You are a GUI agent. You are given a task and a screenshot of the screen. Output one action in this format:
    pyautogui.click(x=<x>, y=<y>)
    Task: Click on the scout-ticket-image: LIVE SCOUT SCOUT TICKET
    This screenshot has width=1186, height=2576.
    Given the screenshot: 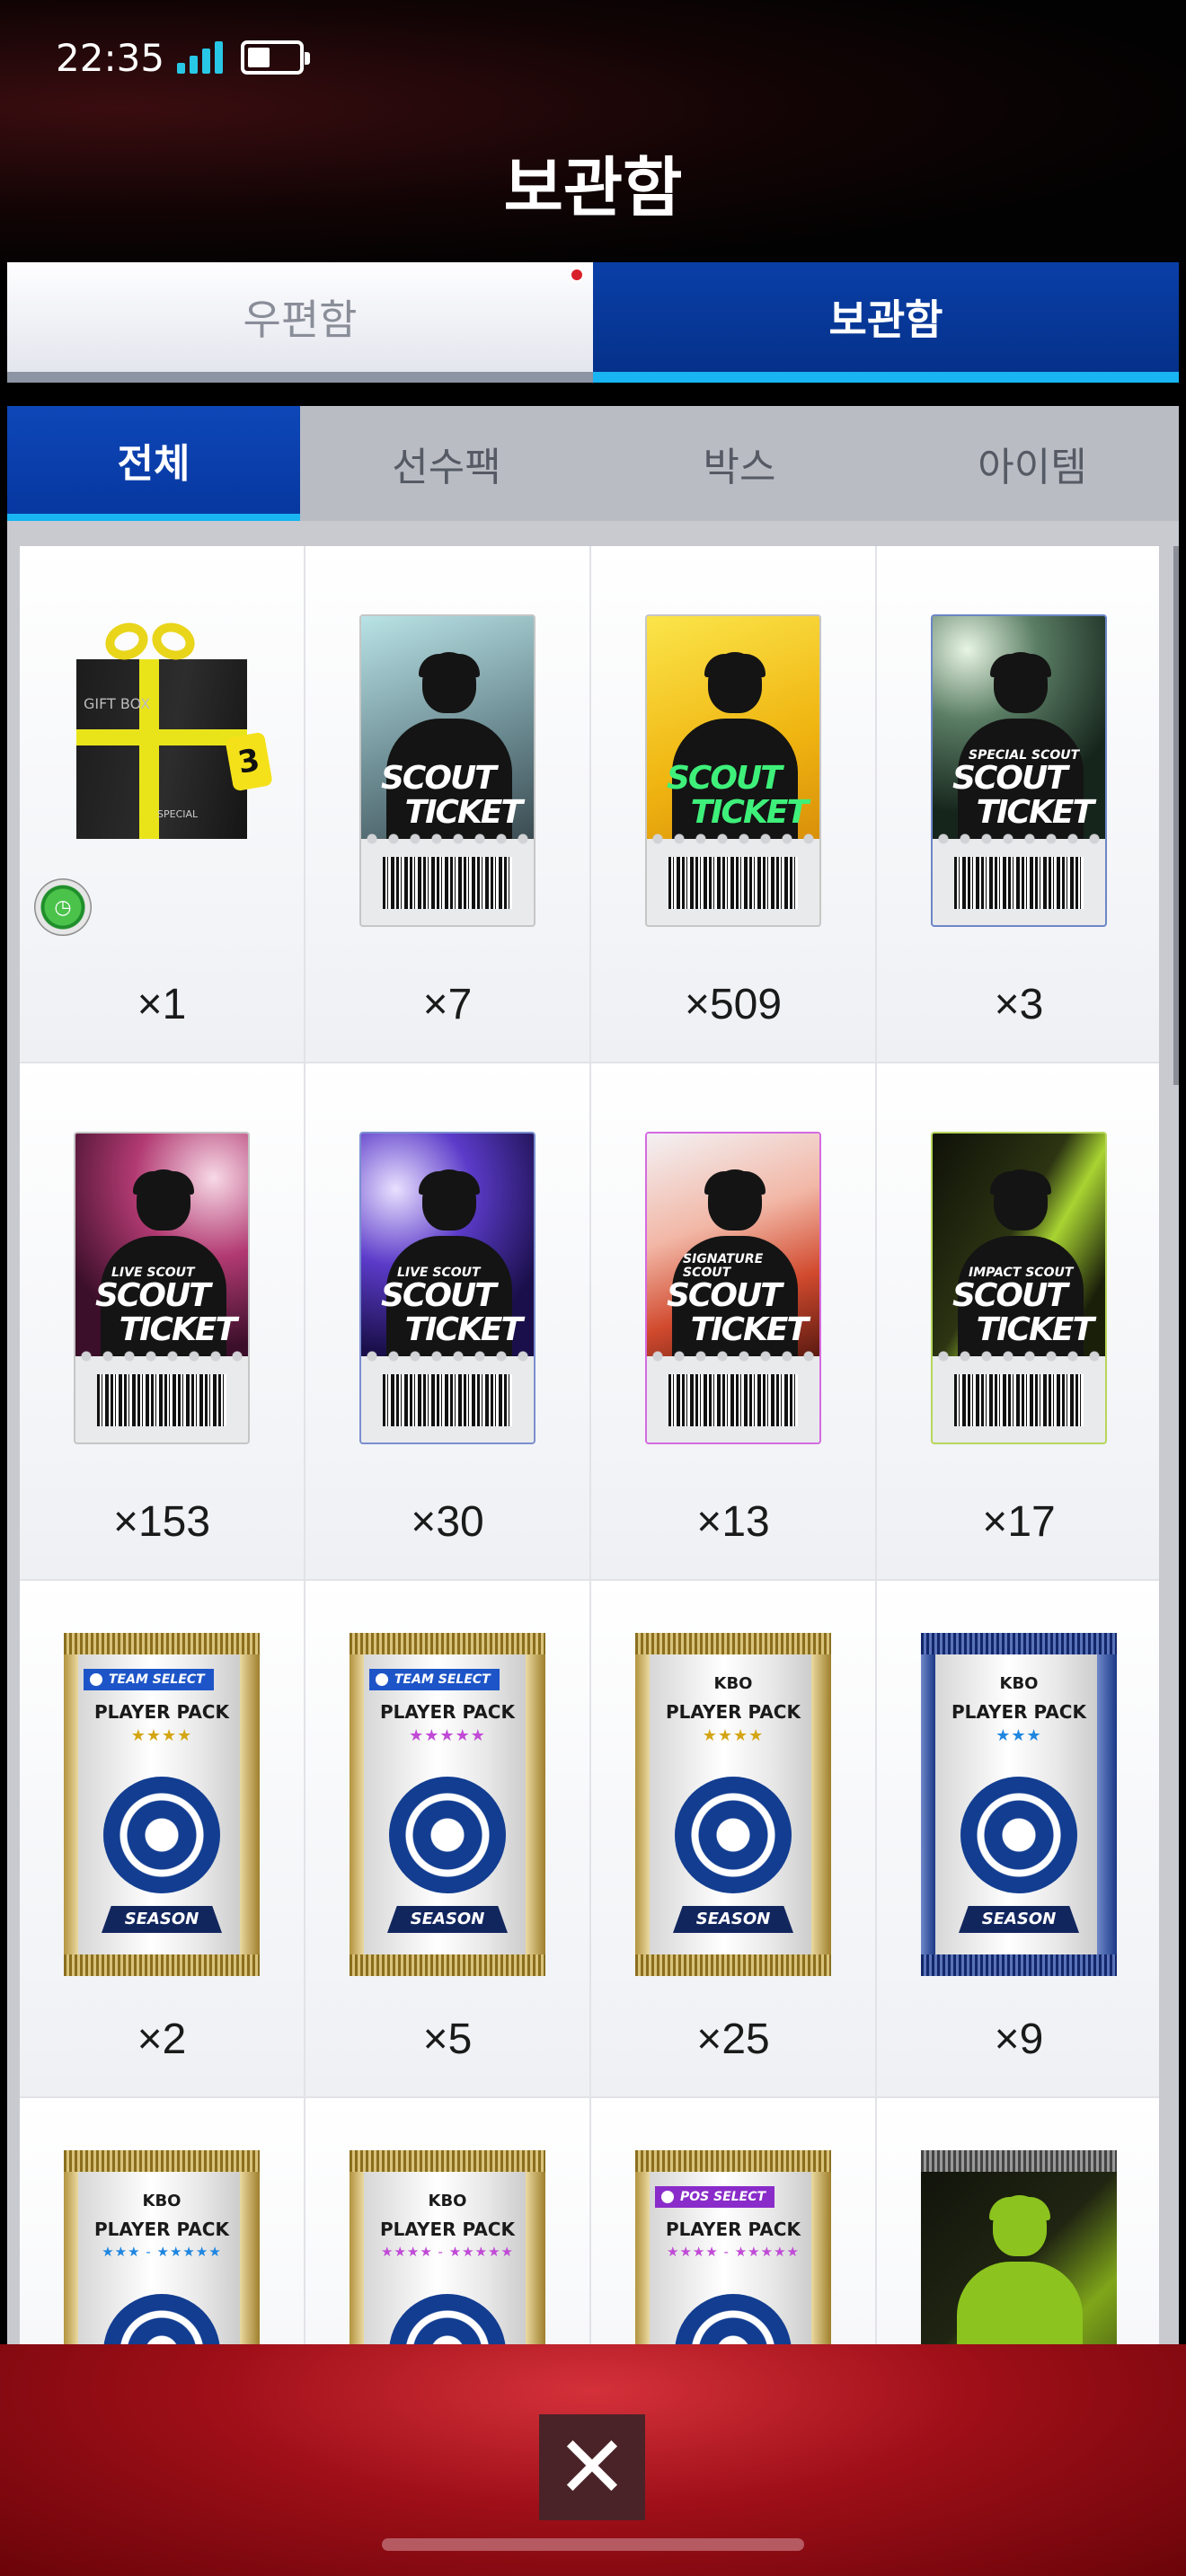 What is the action you would take?
    pyautogui.click(x=162, y=1288)
    